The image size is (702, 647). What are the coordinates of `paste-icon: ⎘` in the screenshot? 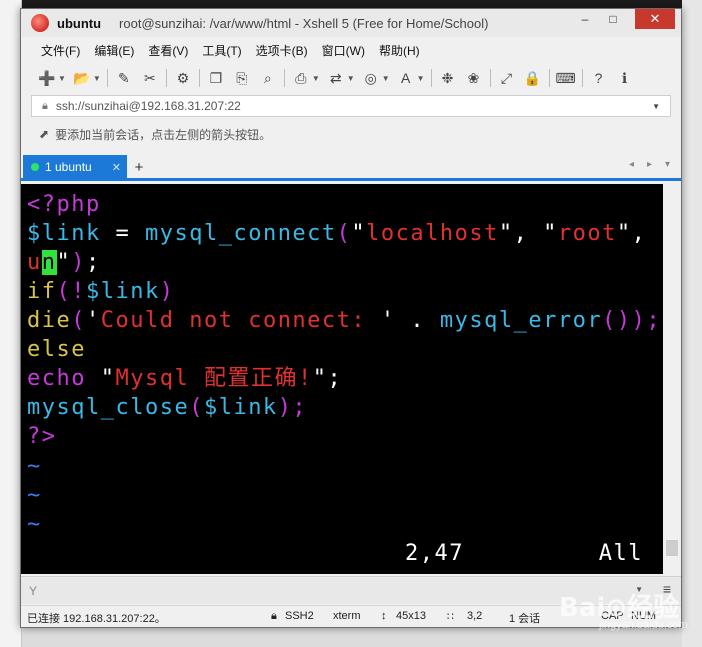 It's located at (242, 78).